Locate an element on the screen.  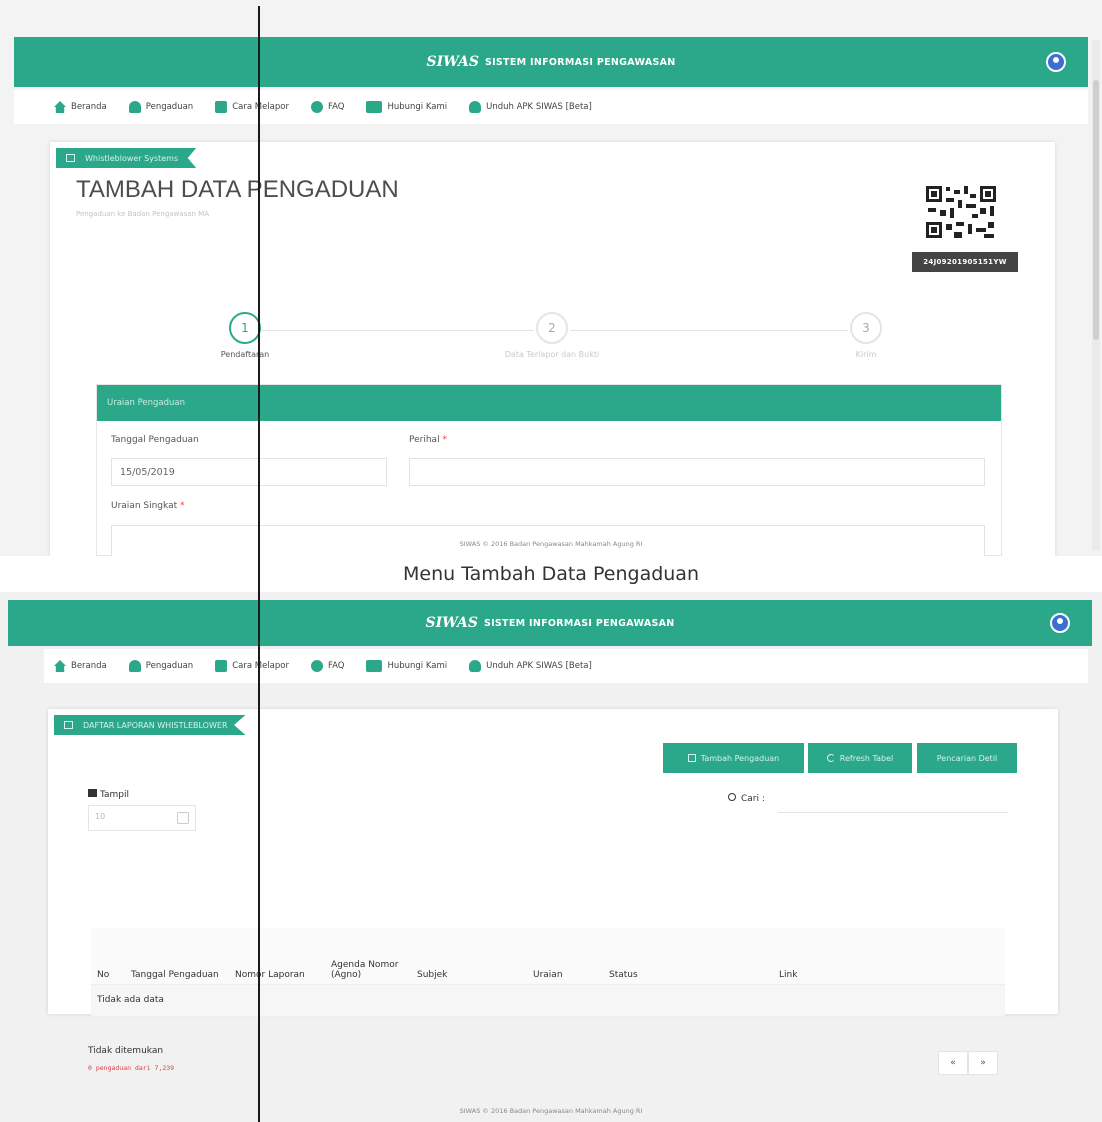
ribbon-label: Whistleblower Systems is located at coordinates (132, 158).